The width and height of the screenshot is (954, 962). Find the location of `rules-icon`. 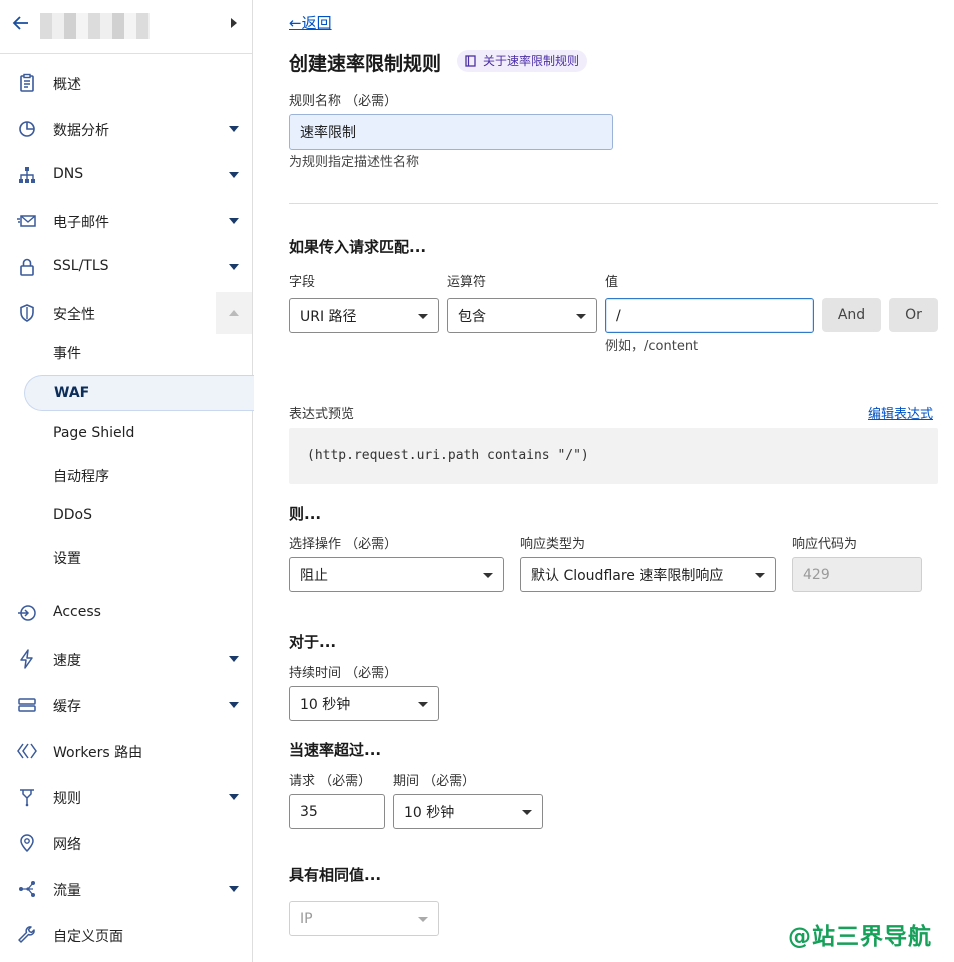

rules-icon is located at coordinates (27, 797).